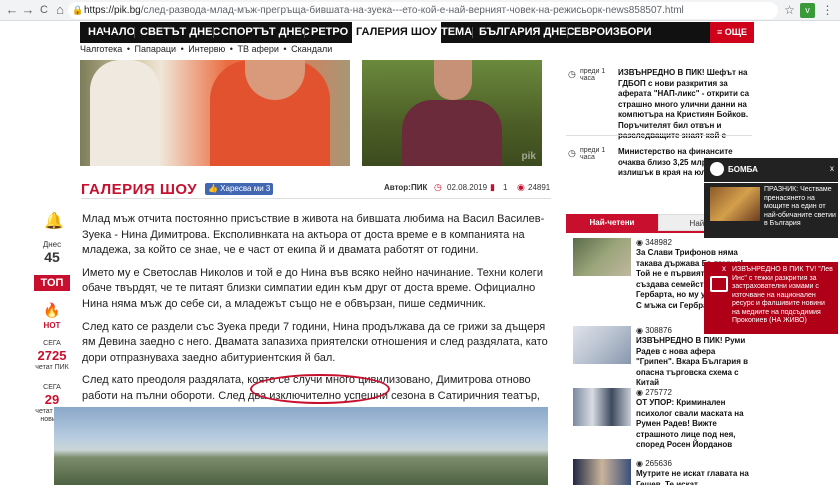  What do you see at coordinates (215, 113) in the screenshot?
I see `article-photo-couple` at bounding box center [215, 113].